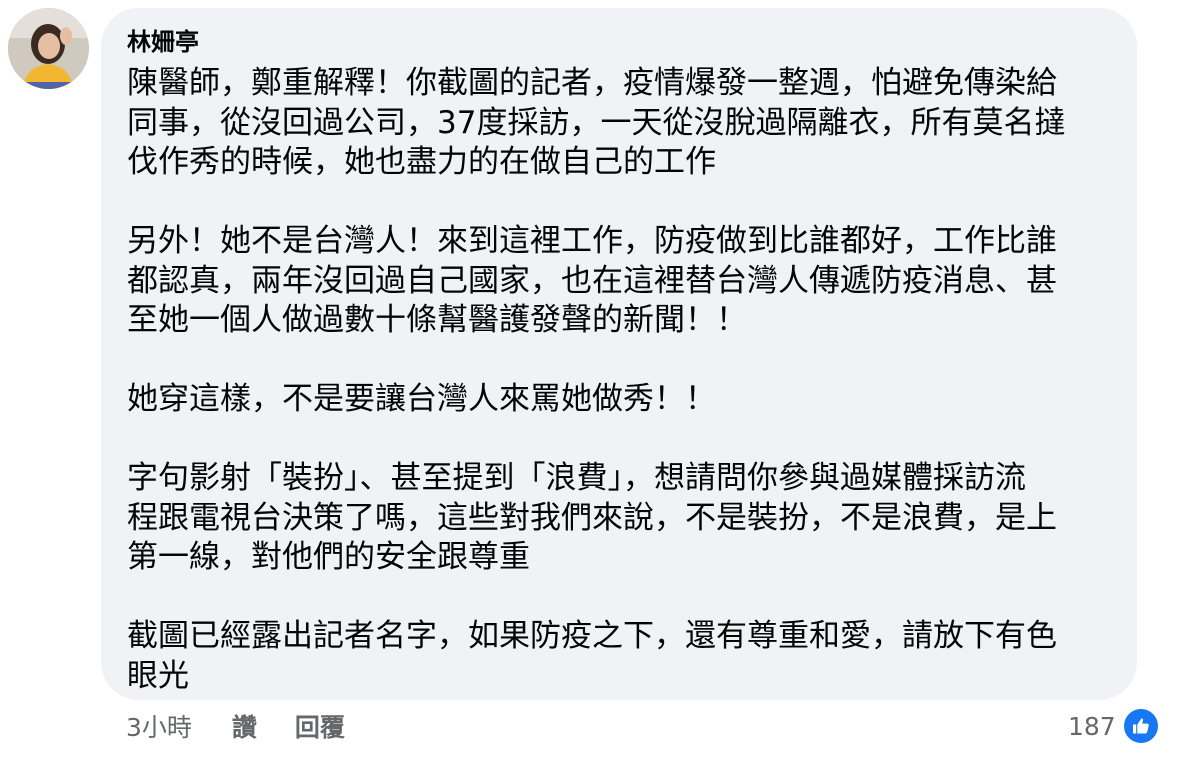 The image size is (1185, 771). I want to click on comment-timestamp: 3小時, so click(159, 726).